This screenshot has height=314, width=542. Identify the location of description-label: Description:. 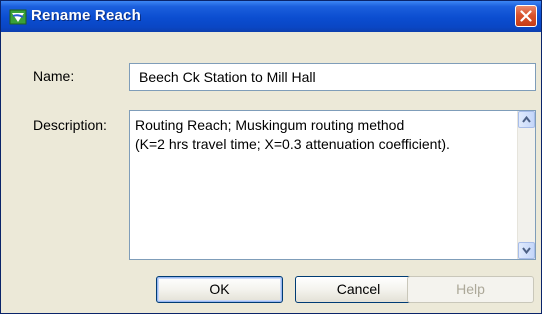
(70, 125).